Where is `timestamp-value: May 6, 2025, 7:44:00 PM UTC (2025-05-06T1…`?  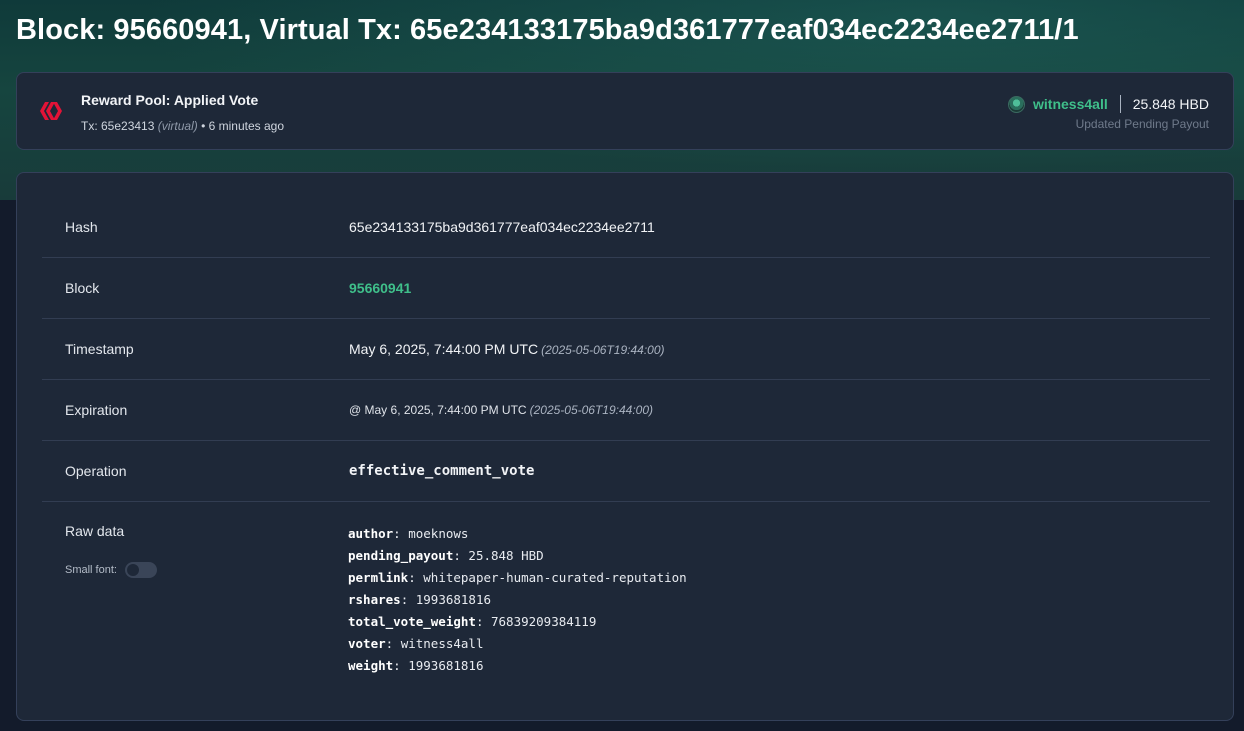
timestamp-value: May 6, 2025, 7:44:00 PM UTC (2025-05-06T1… is located at coordinates (507, 350).